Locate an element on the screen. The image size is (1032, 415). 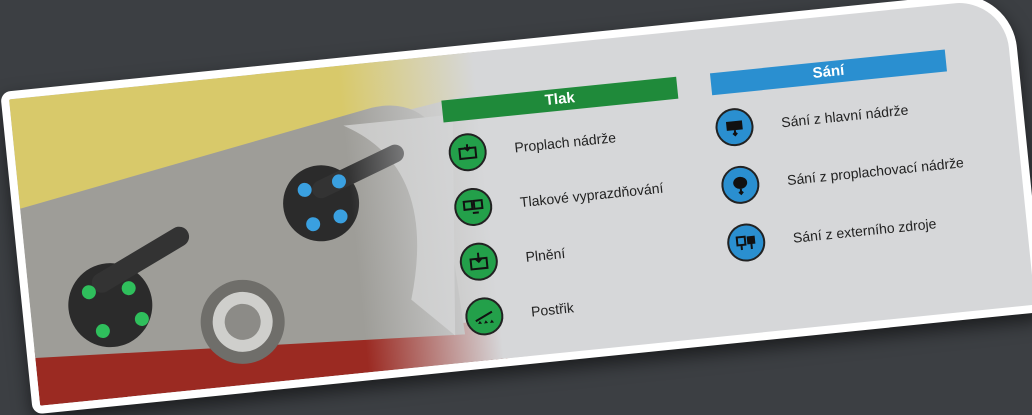
sani-header: Sání is located at coordinates (828, 72).